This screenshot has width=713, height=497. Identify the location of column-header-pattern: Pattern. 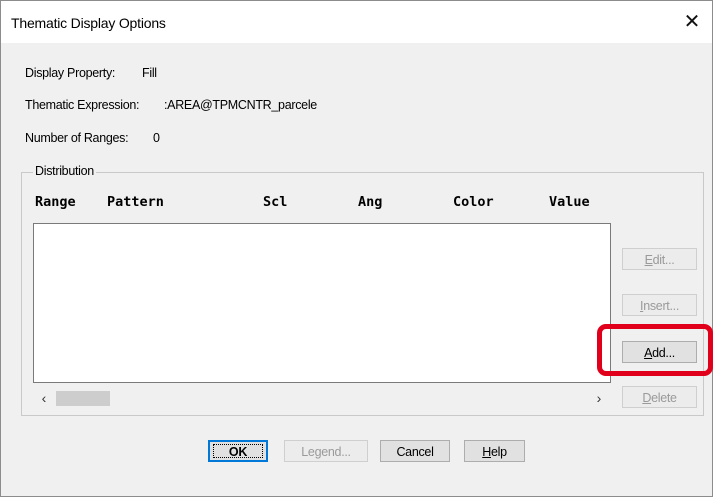
(135, 202).